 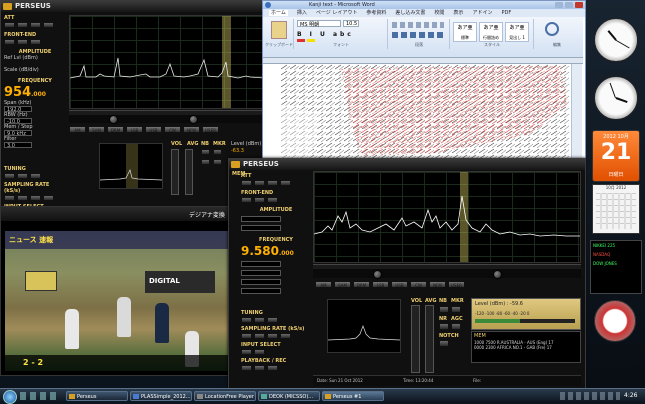 What do you see at coordinates (278, 13) in the screenshot?
I see `tab-home: ホーム` at bounding box center [278, 13].